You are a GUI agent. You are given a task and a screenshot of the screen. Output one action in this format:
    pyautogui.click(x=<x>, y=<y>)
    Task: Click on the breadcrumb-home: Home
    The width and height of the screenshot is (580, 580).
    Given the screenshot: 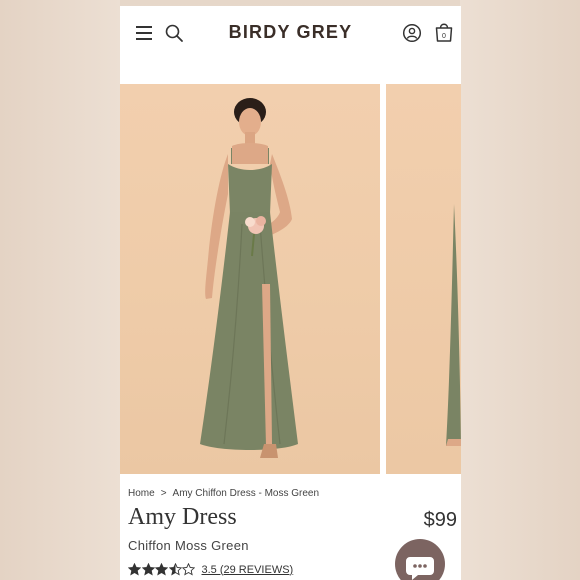 What is the action you would take?
    pyautogui.click(x=141, y=493)
    